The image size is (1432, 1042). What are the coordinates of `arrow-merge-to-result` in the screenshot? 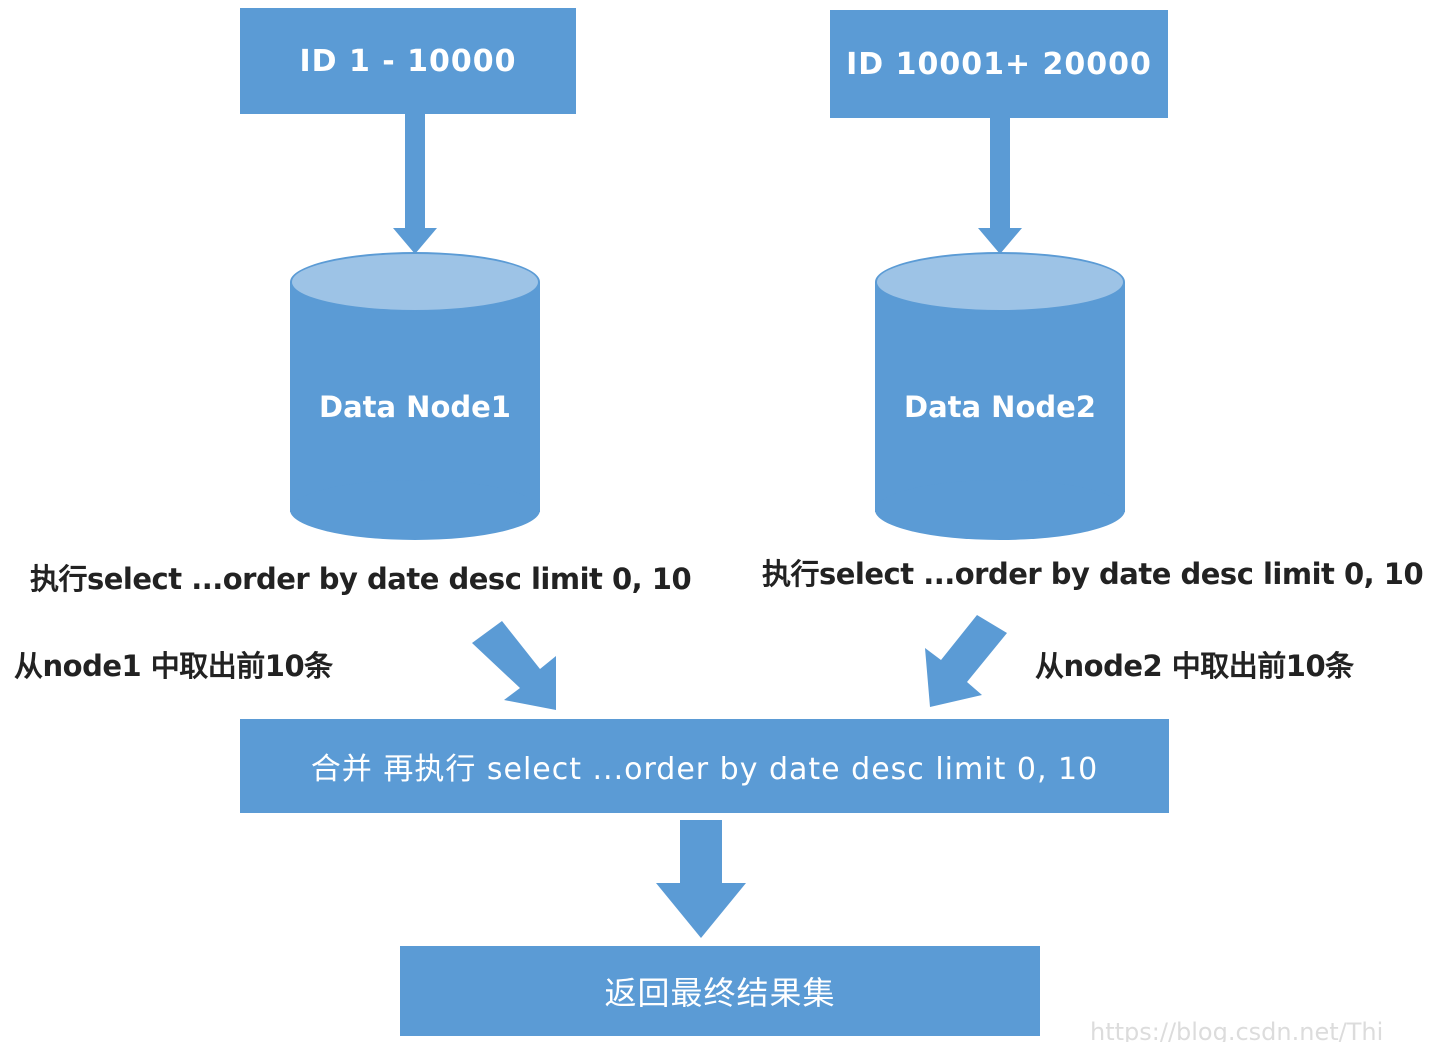 It's located at (701, 879).